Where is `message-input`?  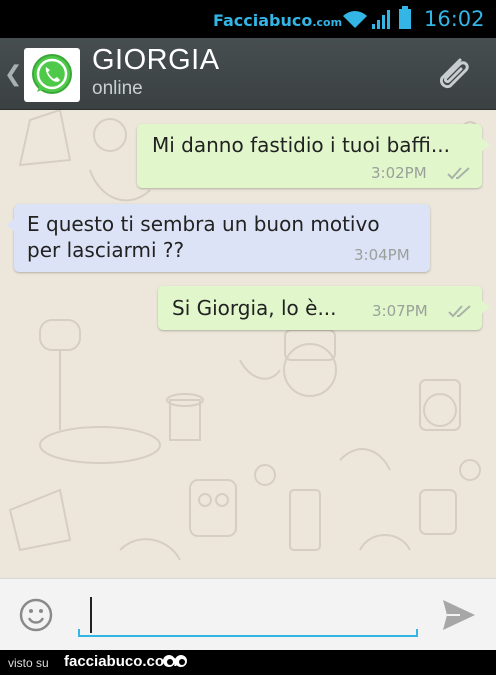 message-input is located at coordinates (248, 615).